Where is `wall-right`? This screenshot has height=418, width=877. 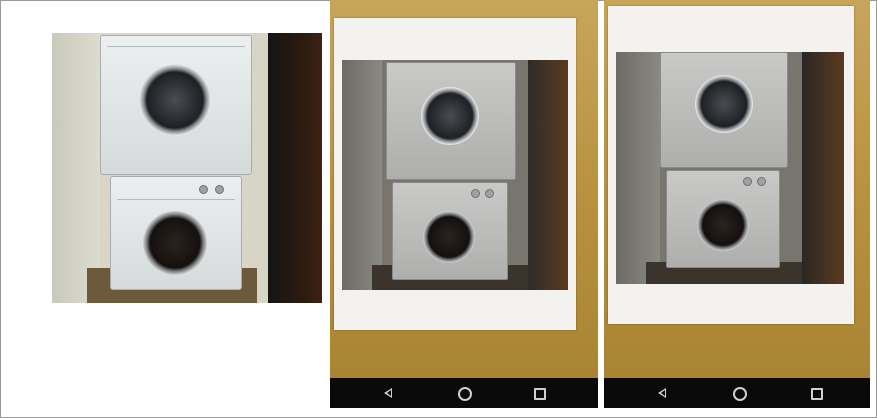 wall-right is located at coordinates (259, 168).